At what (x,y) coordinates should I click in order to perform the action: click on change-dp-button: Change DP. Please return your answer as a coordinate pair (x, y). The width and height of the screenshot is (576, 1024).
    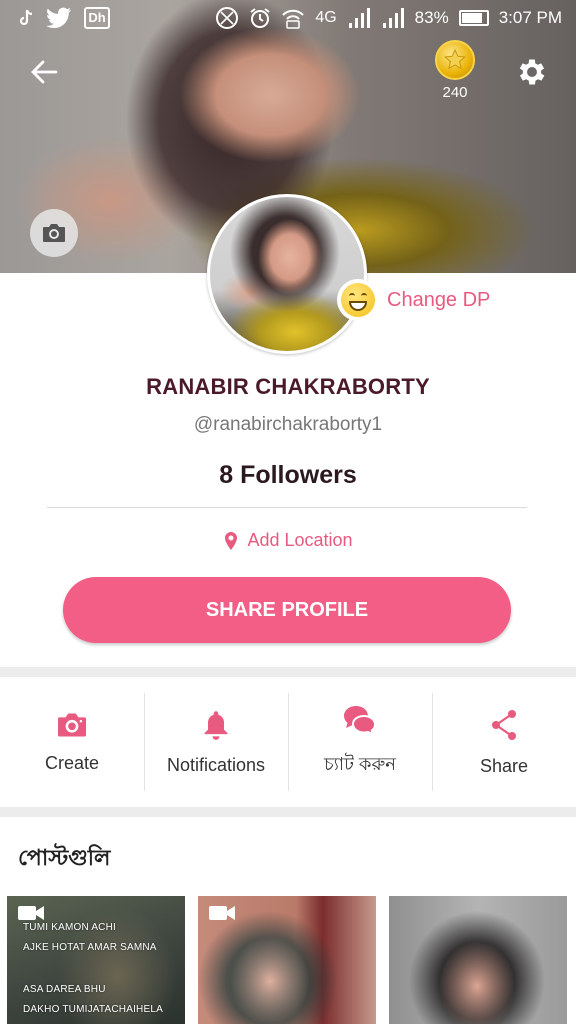
    Looking at the image, I should click on (413, 300).